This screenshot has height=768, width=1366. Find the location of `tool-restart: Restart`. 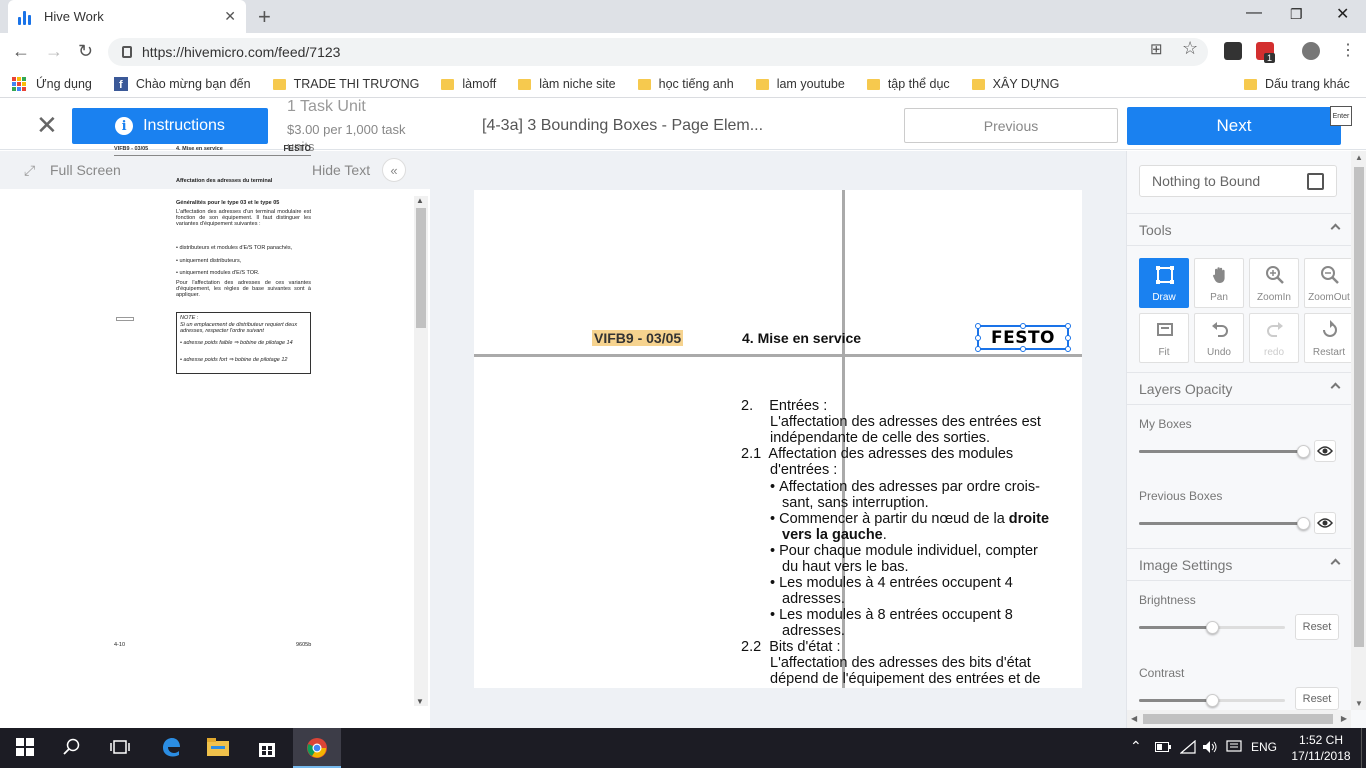

tool-restart: Restart is located at coordinates (1329, 338).